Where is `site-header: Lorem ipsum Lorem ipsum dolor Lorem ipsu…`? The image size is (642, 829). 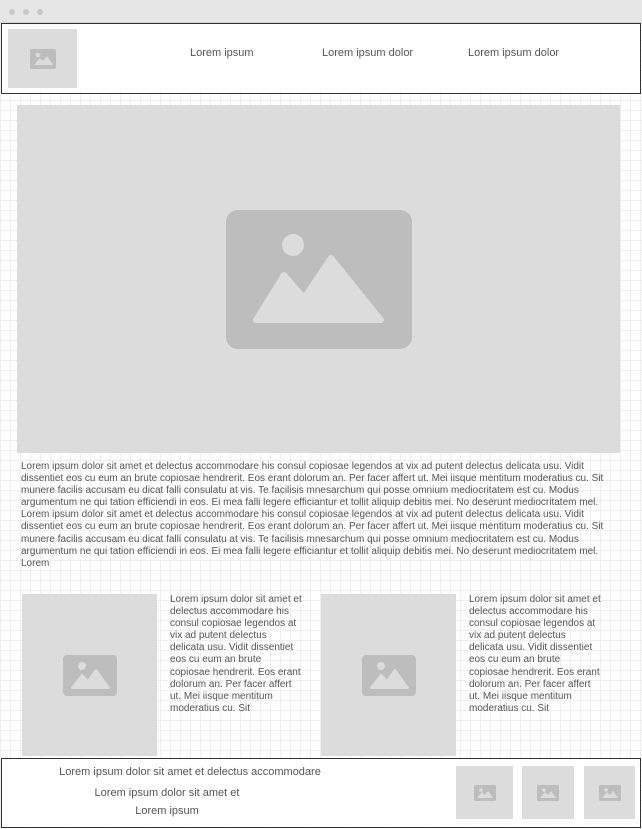
site-header: Lorem ipsum Lorem ipsum dolor Lorem ipsu… is located at coordinates (321, 58).